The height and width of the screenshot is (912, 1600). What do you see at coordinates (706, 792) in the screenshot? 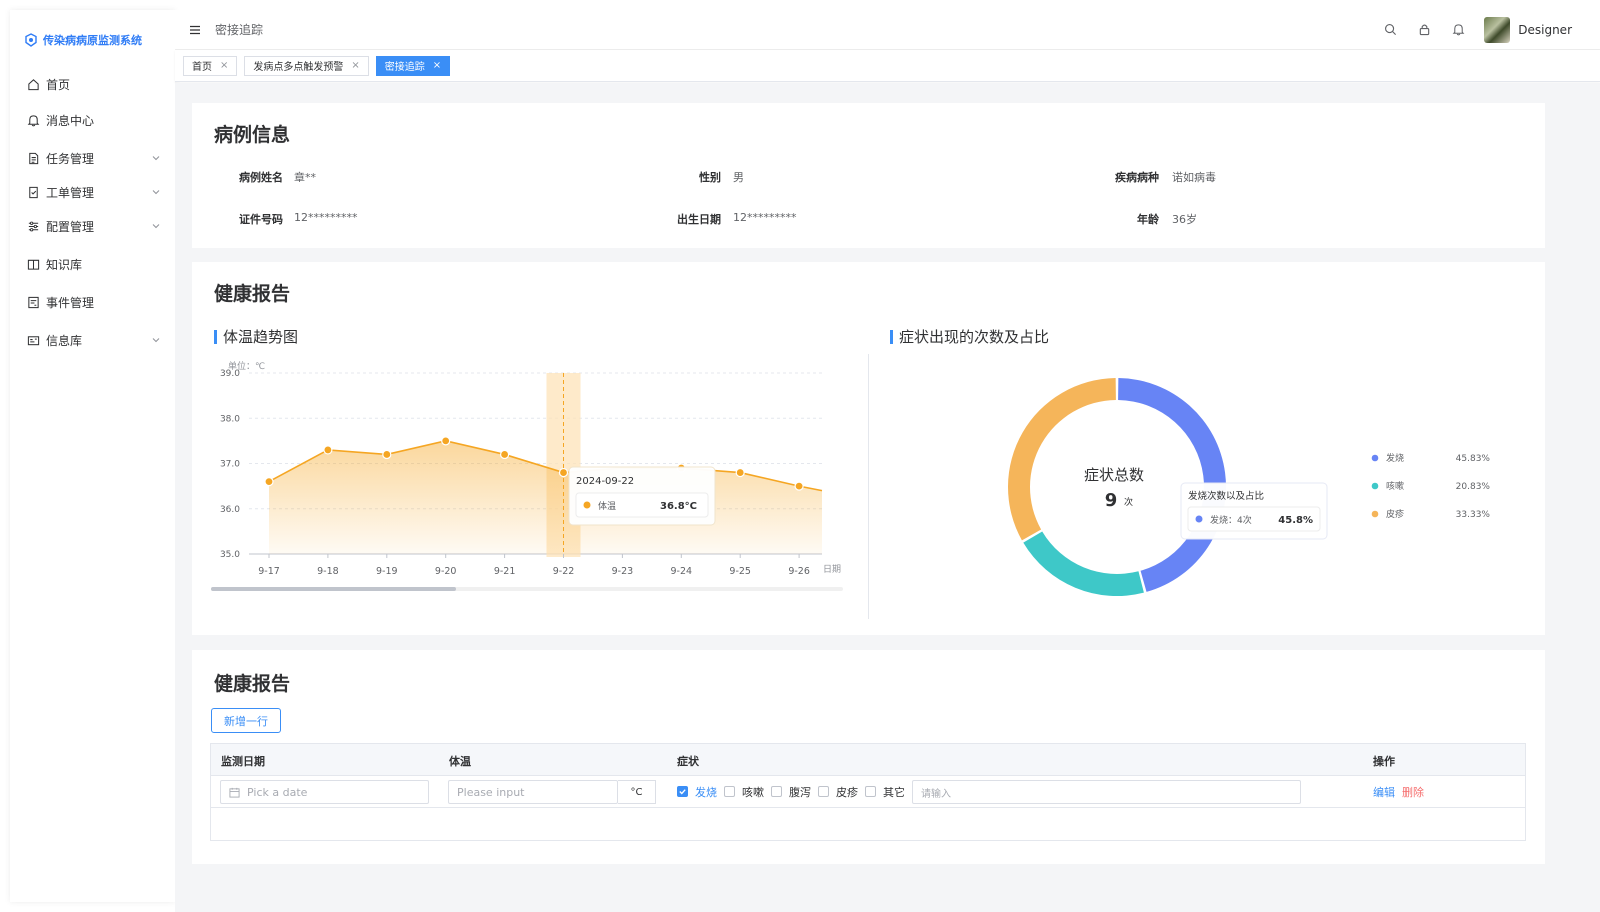
I see `symptom-label: 发烧` at bounding box center [706, 792].